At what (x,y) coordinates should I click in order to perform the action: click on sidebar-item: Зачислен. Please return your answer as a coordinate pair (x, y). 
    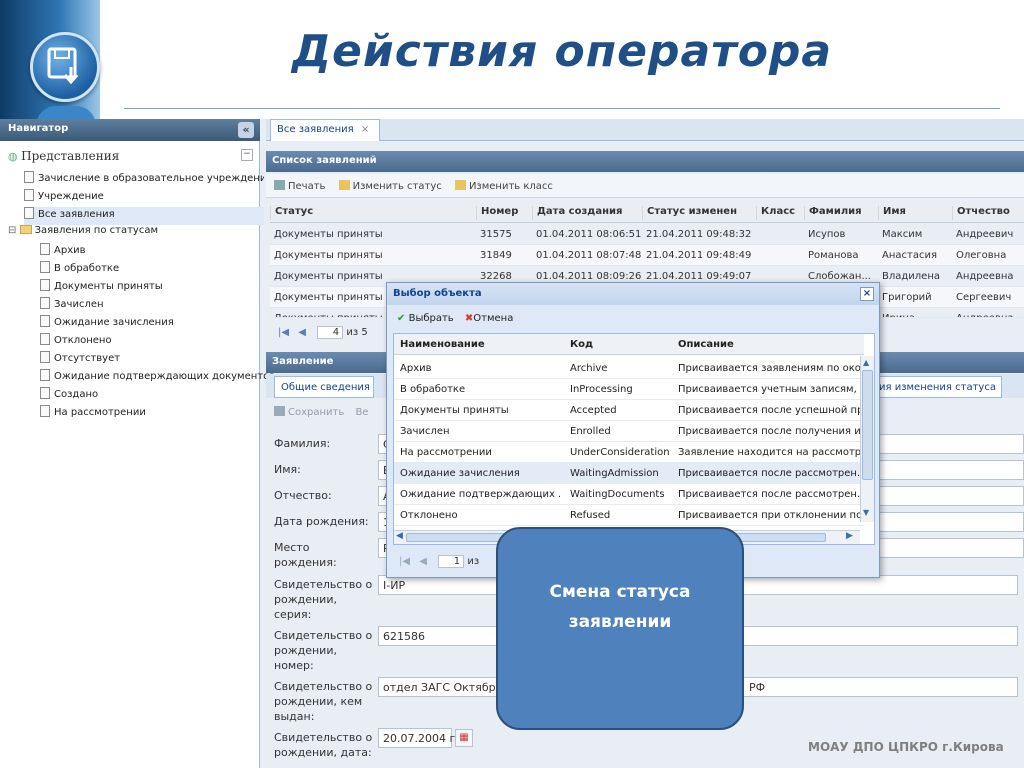
    Looking at the image, I should click on (160, 306).